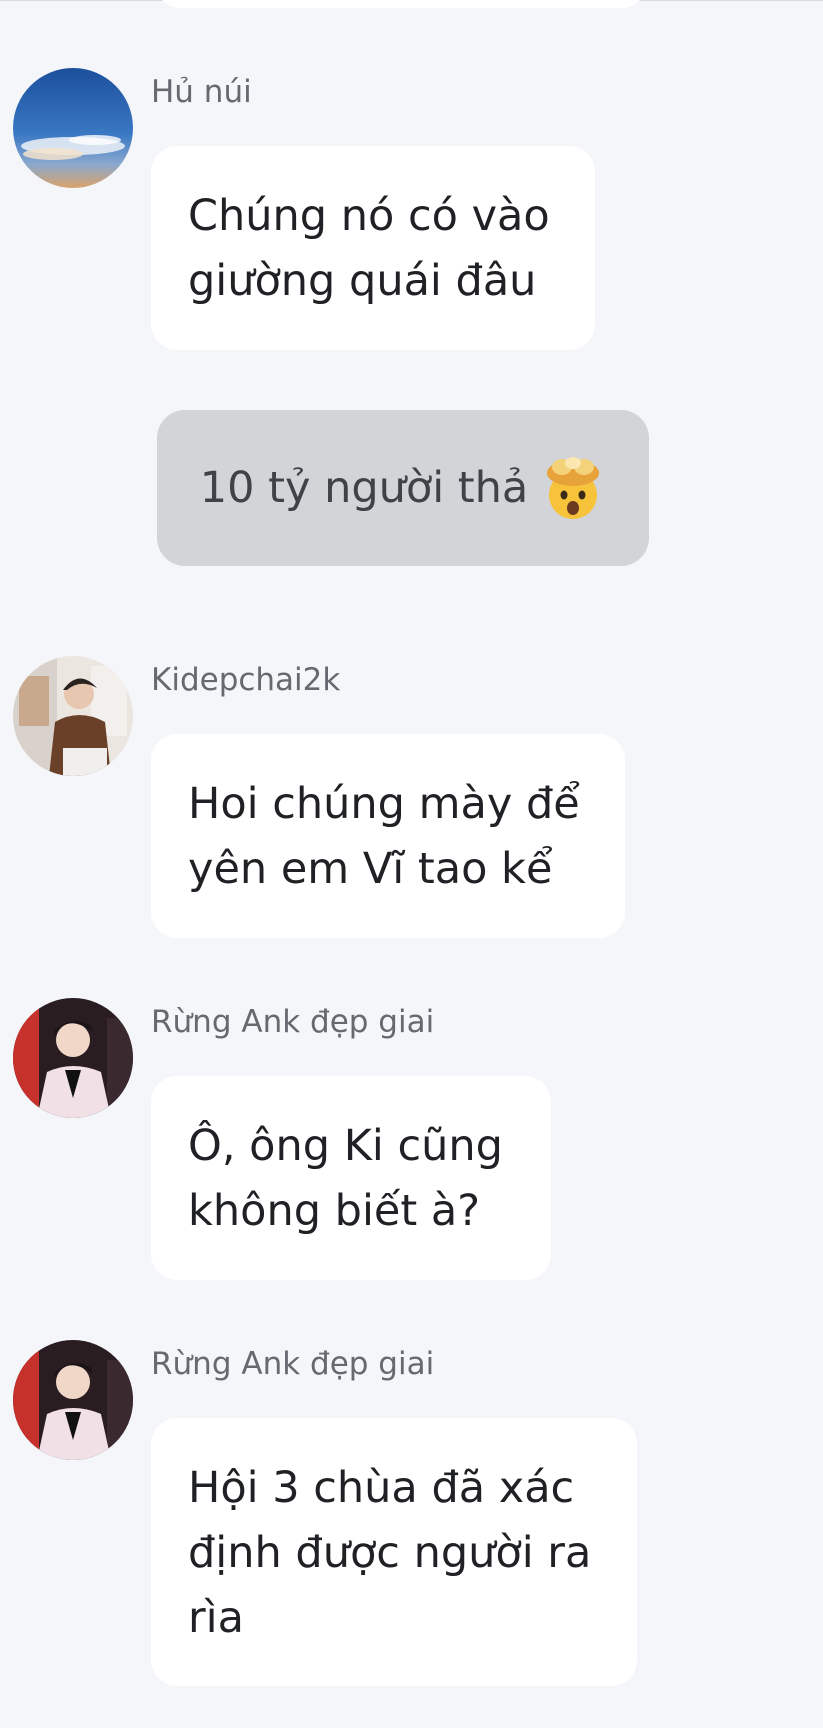  Describe the element at coordinates (364, 488) in the screenshot. I see `reaction-notice-text: 10 tỷ người thả` at that location.